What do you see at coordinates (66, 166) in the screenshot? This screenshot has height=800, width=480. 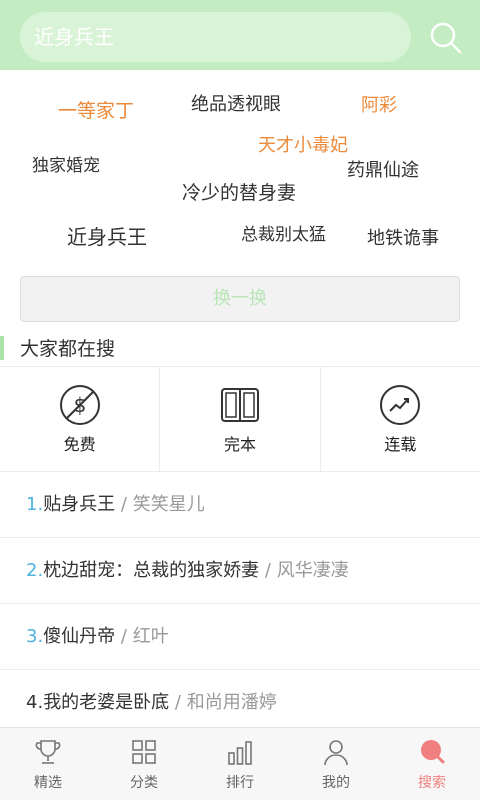 I see `tag-item: 独家婚宠` at bounding box center [66, 166].